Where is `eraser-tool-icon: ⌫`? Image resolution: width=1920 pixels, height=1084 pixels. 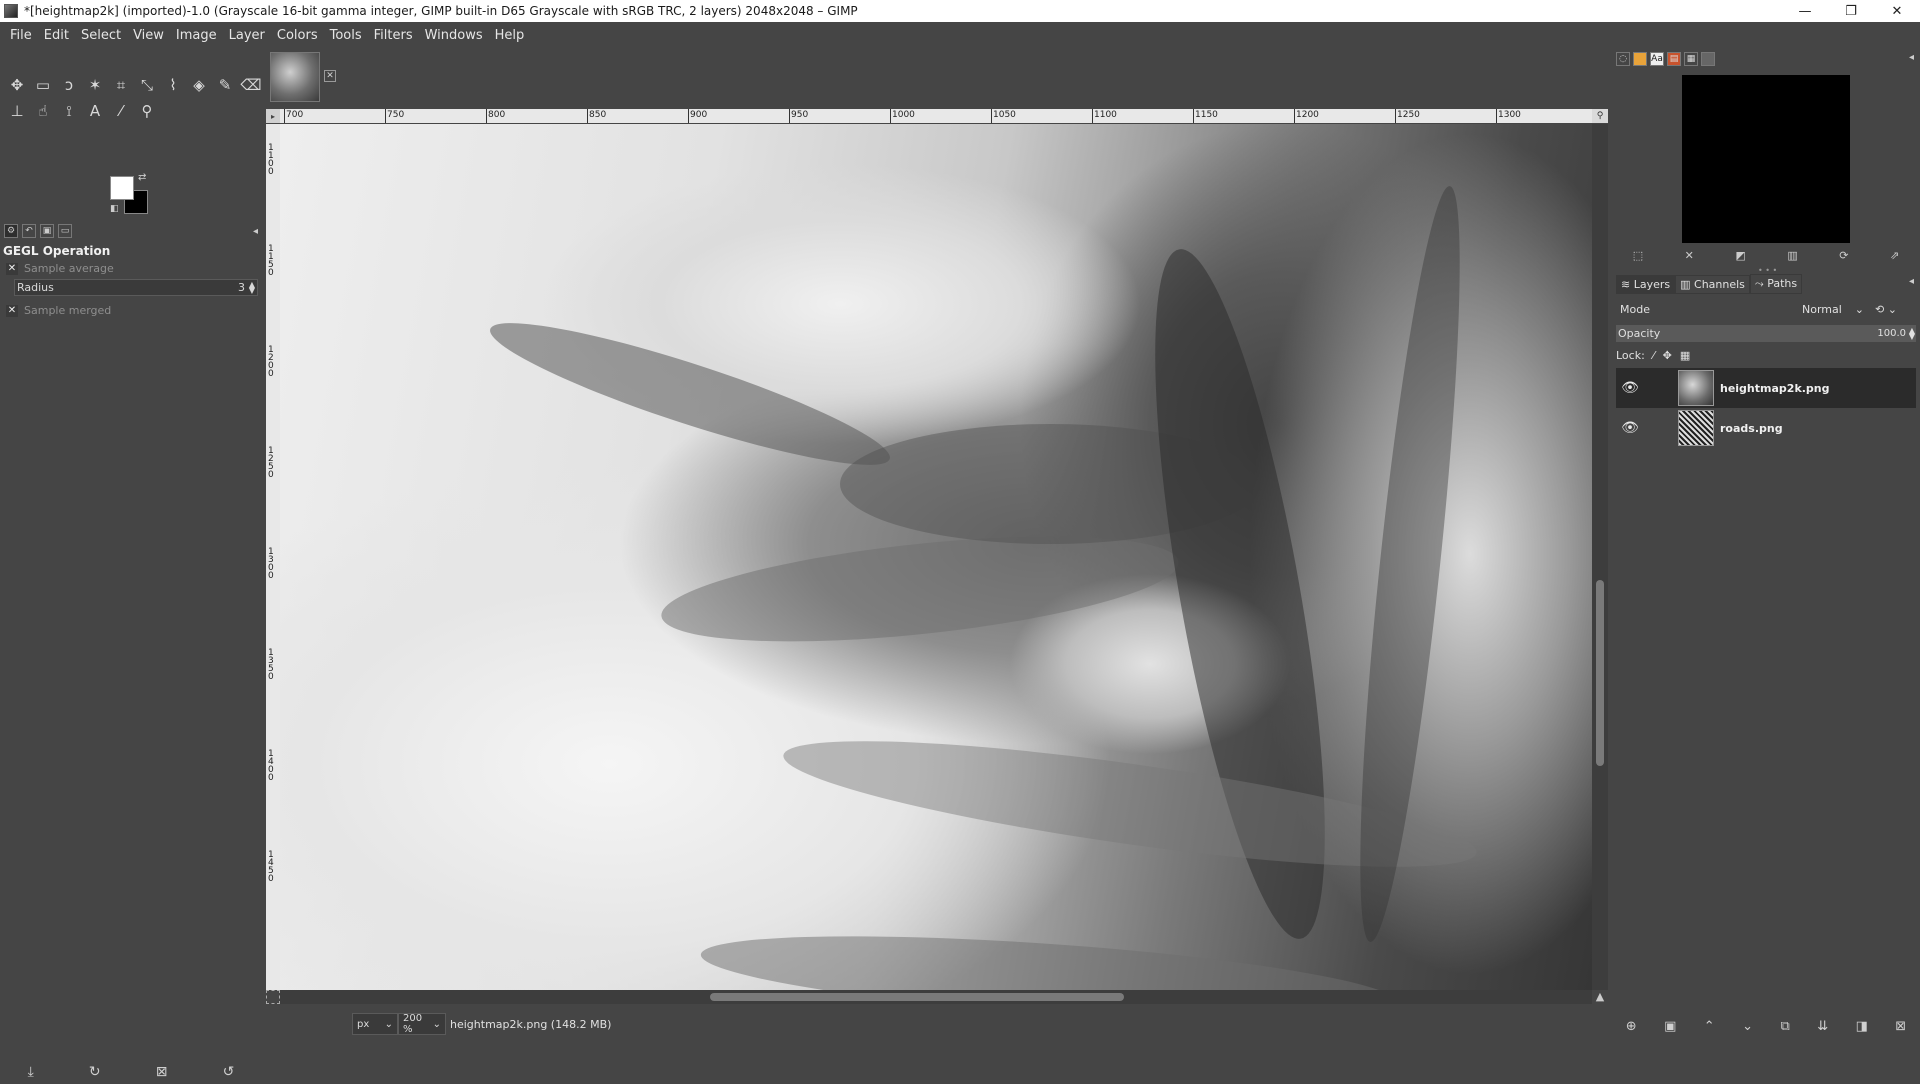 eraser-tool-icon: ⌫ is located at coordinates (251, 85).